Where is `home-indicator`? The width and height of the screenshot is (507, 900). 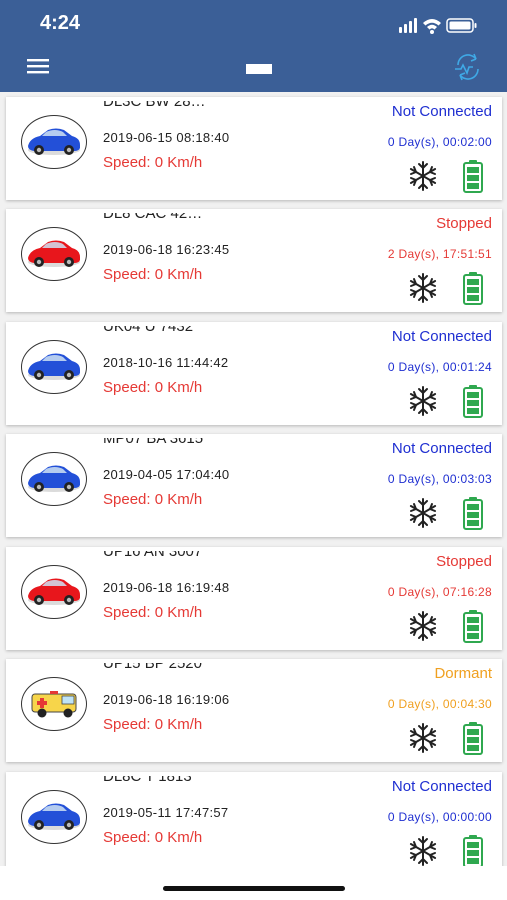
home-indicator is located at coordinates (254, 888).